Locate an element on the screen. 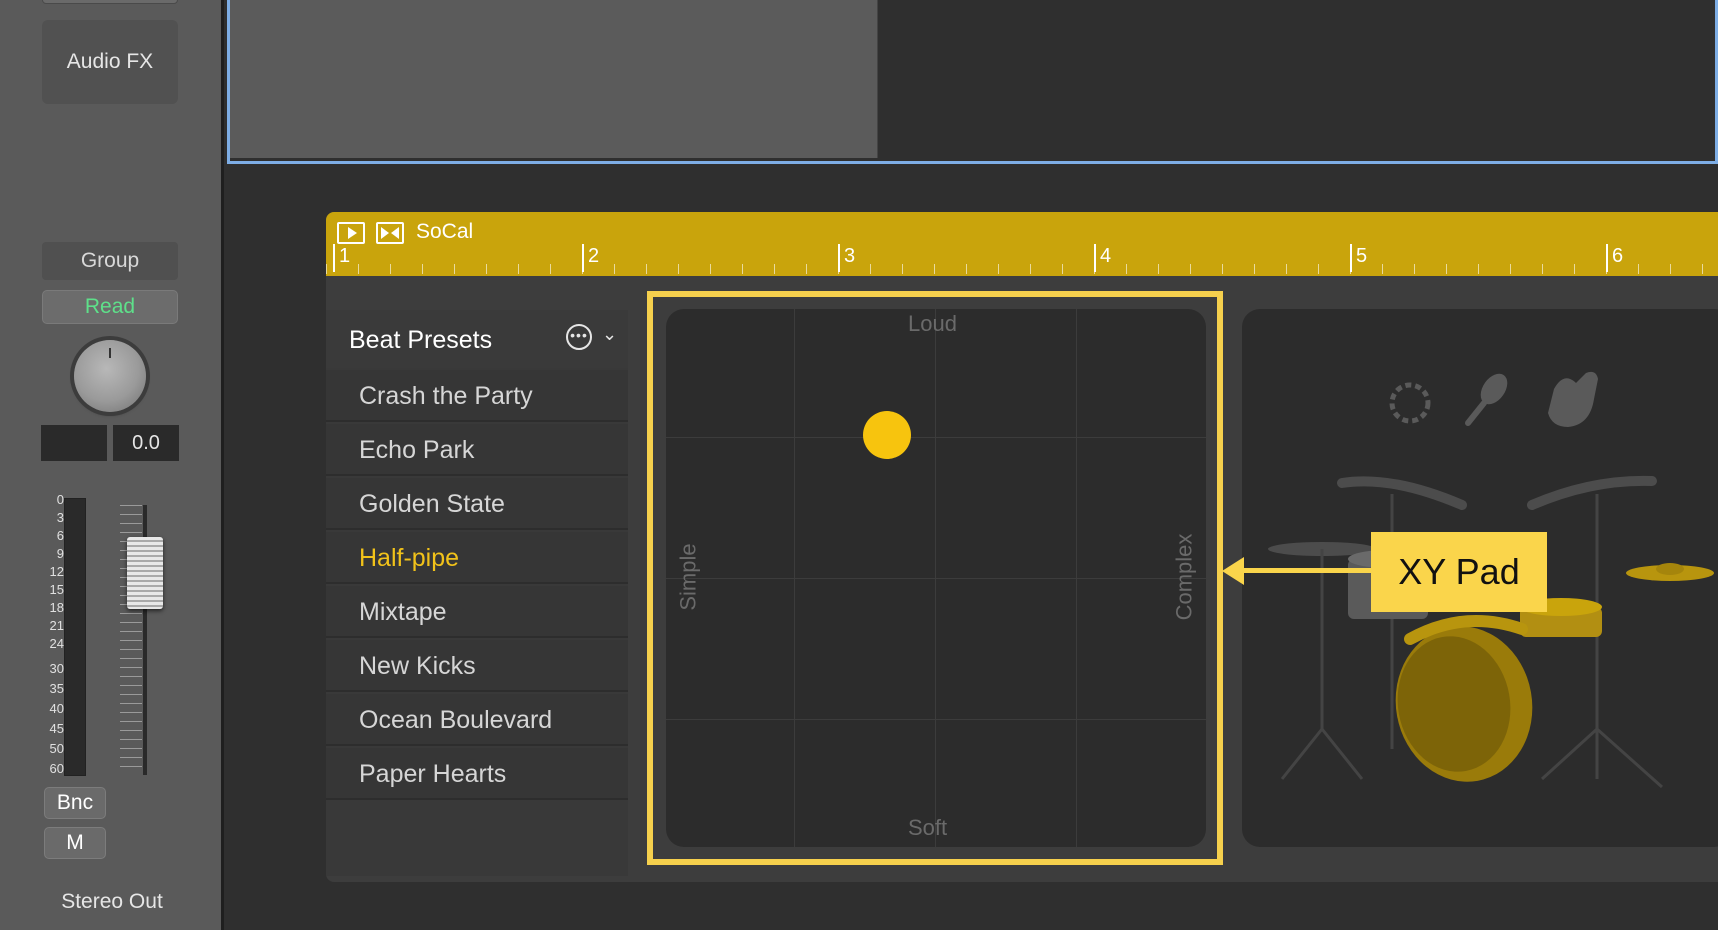 This screenshot has height=930, width=1718. meter-scale-label: 21 is located at coordinates (56, 625).